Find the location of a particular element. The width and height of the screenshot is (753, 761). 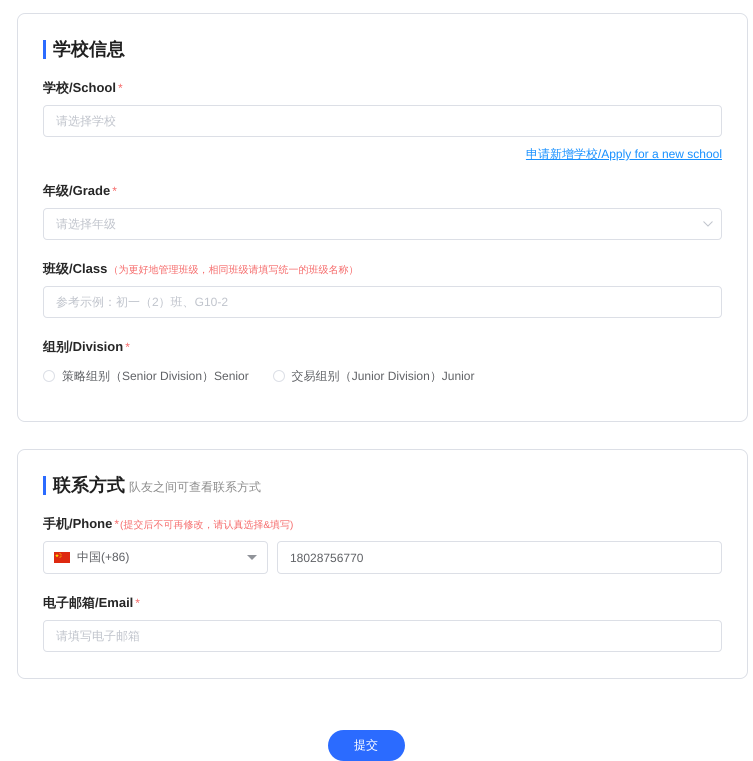

field-label: 班级/Class is located at coordinates (75, 269).